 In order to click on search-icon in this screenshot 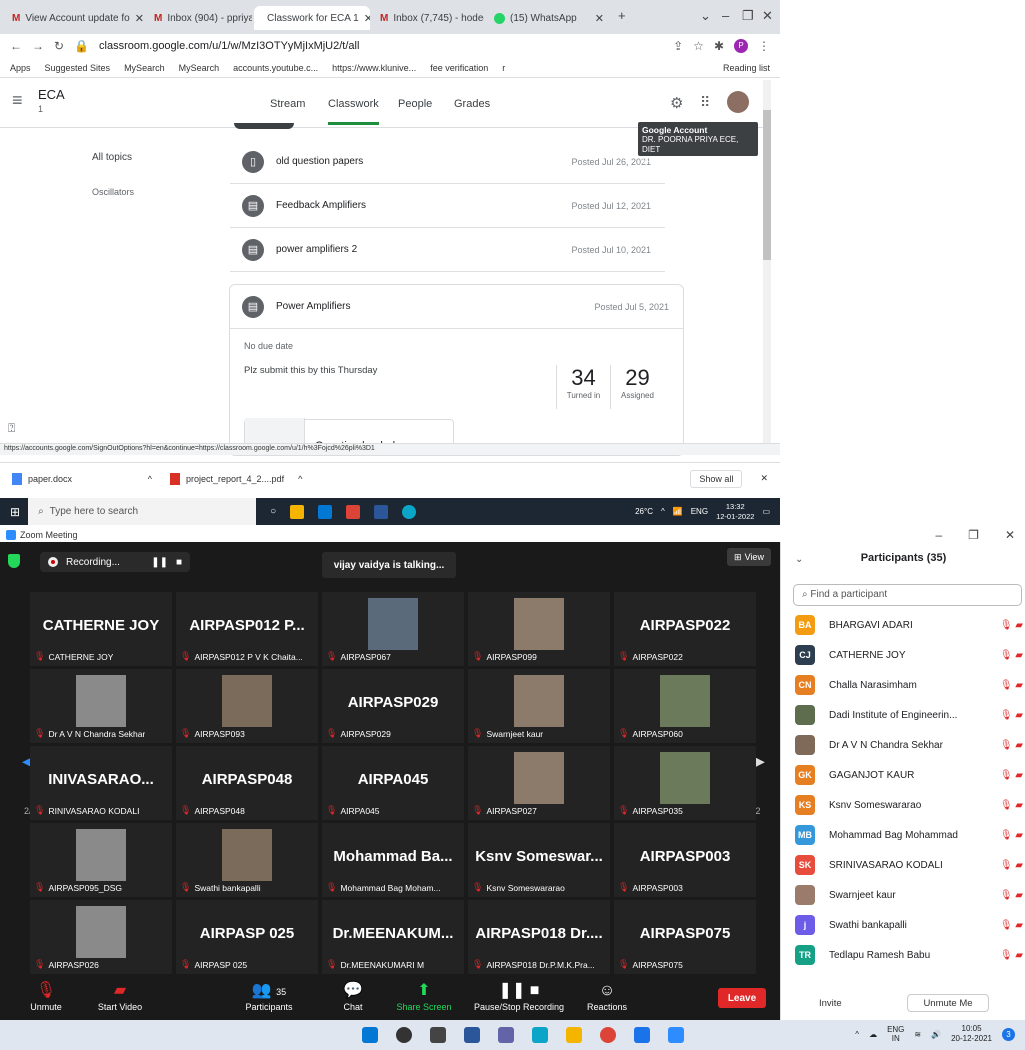, I will do `click(404, 1035)`.